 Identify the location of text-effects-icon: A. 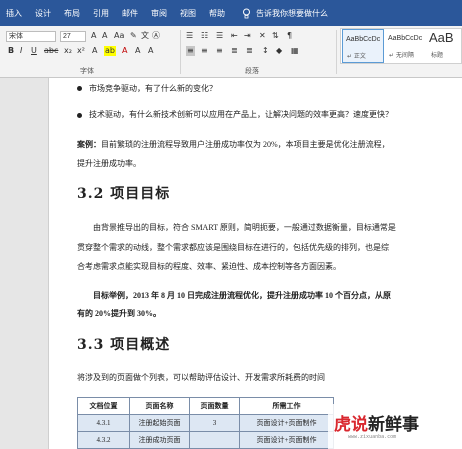
(94, 51).